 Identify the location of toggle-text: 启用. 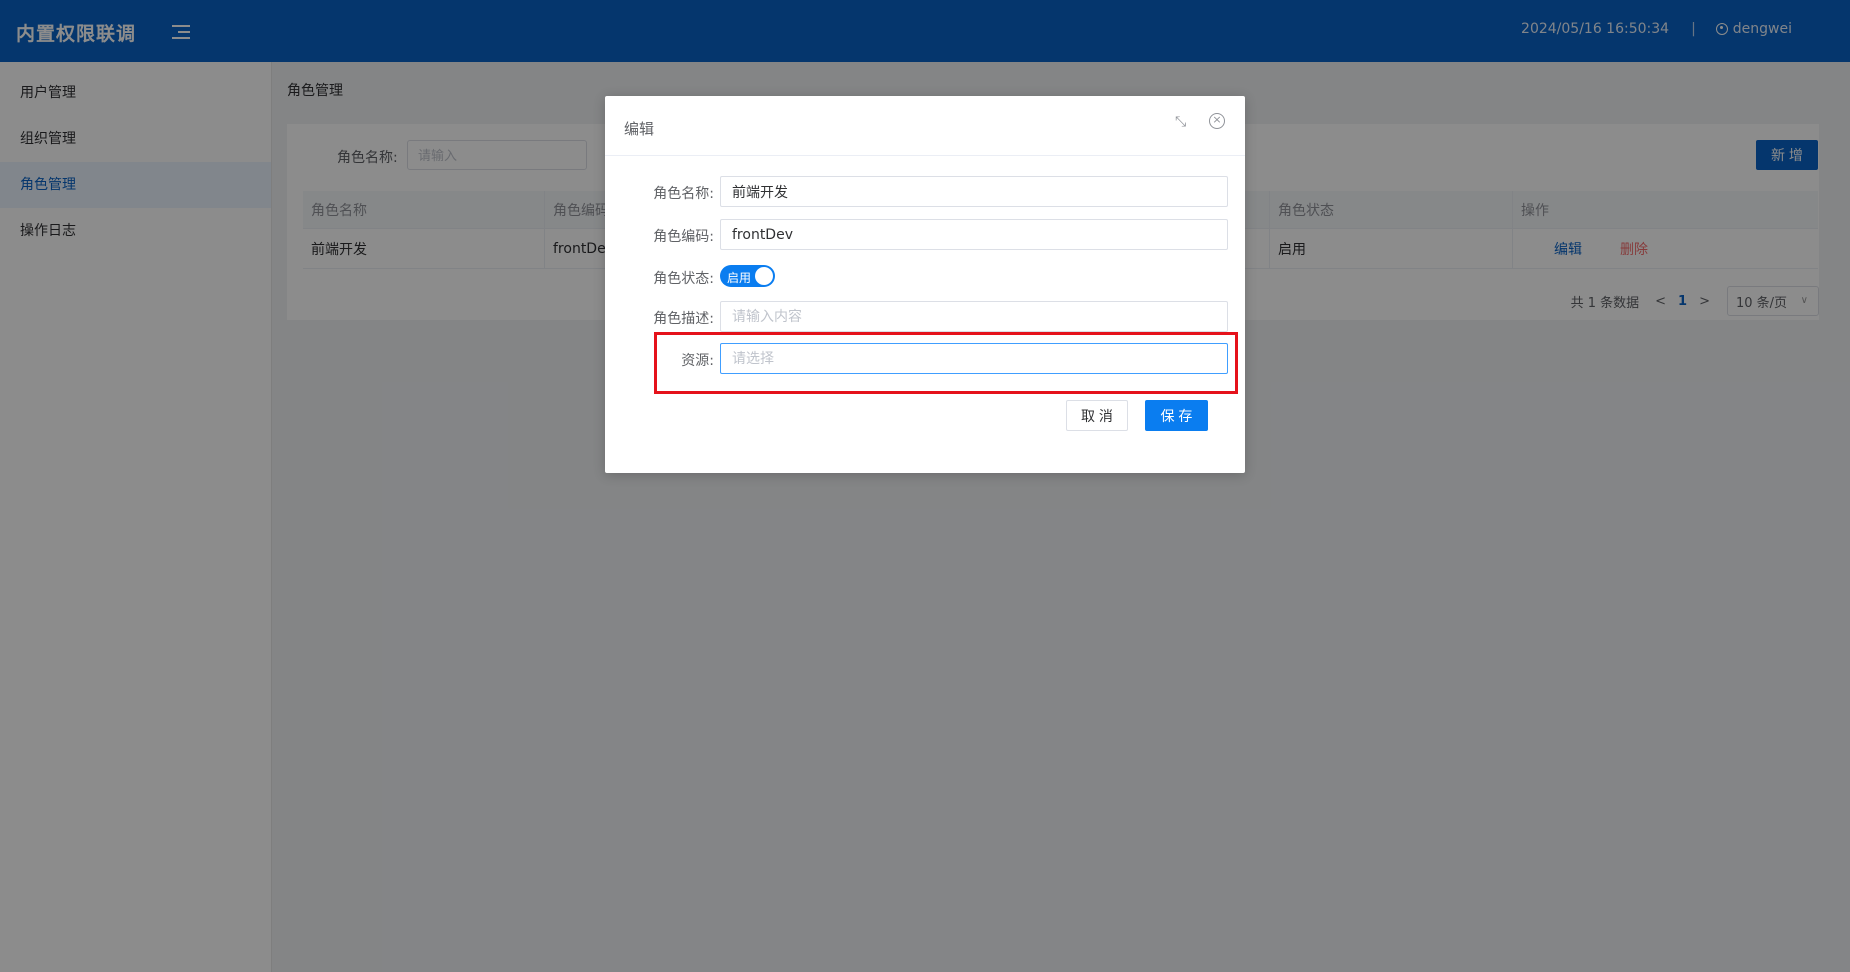
(739, 278).